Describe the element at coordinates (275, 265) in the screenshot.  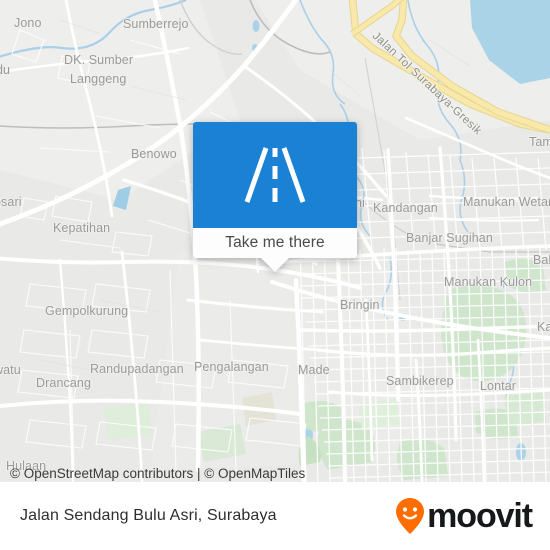
I see `popup-pointer` at that location.